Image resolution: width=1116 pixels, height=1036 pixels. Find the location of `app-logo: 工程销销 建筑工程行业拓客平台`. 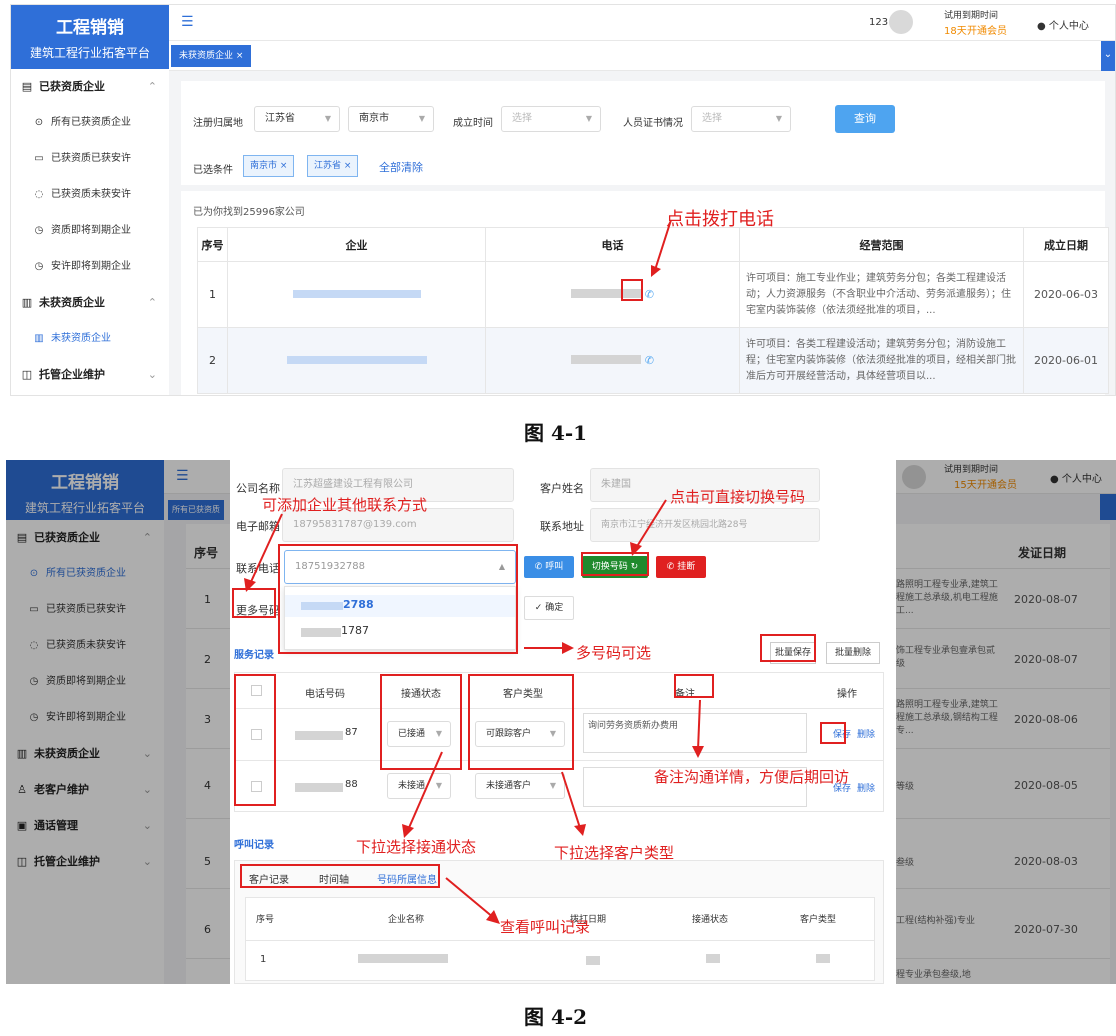

app-logo: 工程销销 建筑工程行业拓客平台 is located at coordinates (90, 37).